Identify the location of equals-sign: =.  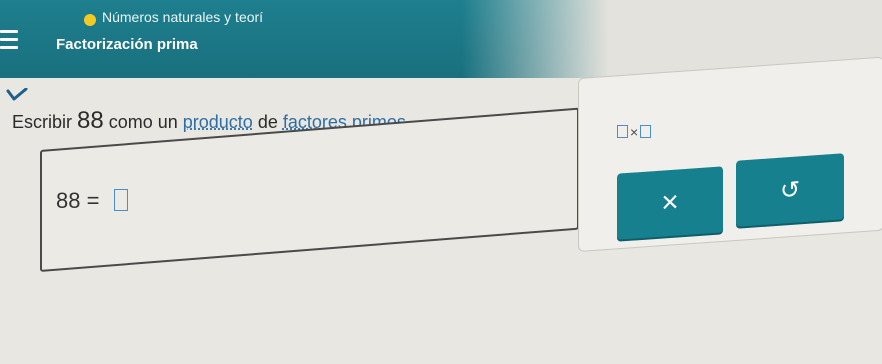
(93, 200).